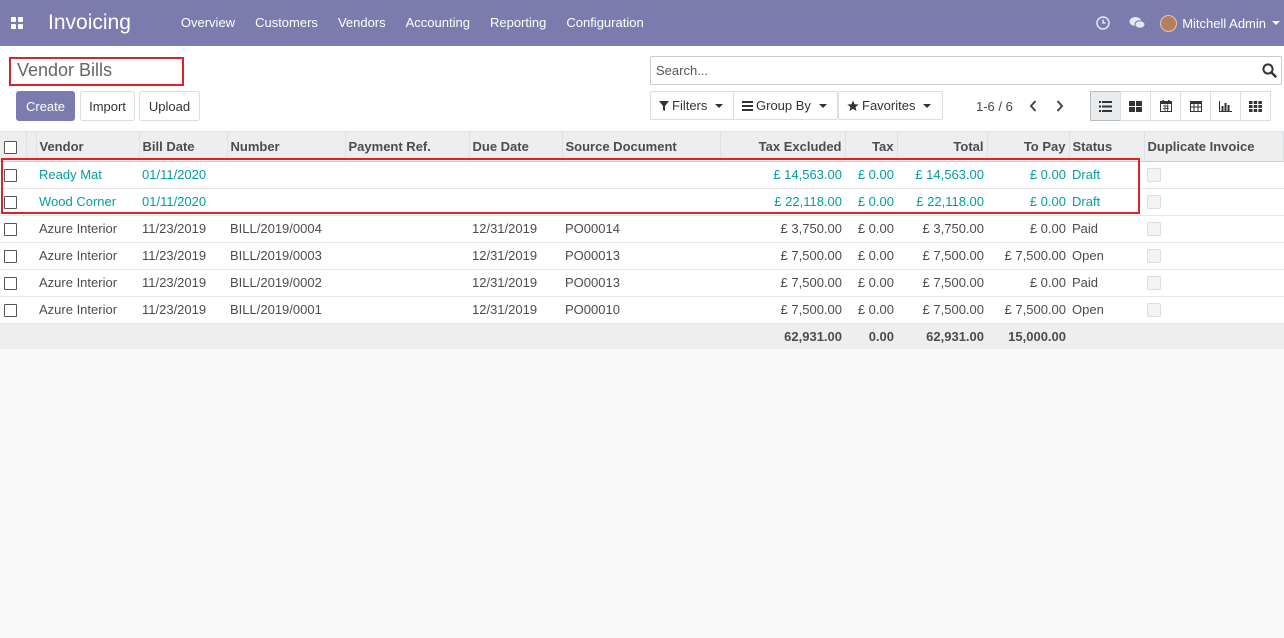  Describe the element at coordinates (17, 23) in the screenshot. I see `apps-menu-icon` at that location.